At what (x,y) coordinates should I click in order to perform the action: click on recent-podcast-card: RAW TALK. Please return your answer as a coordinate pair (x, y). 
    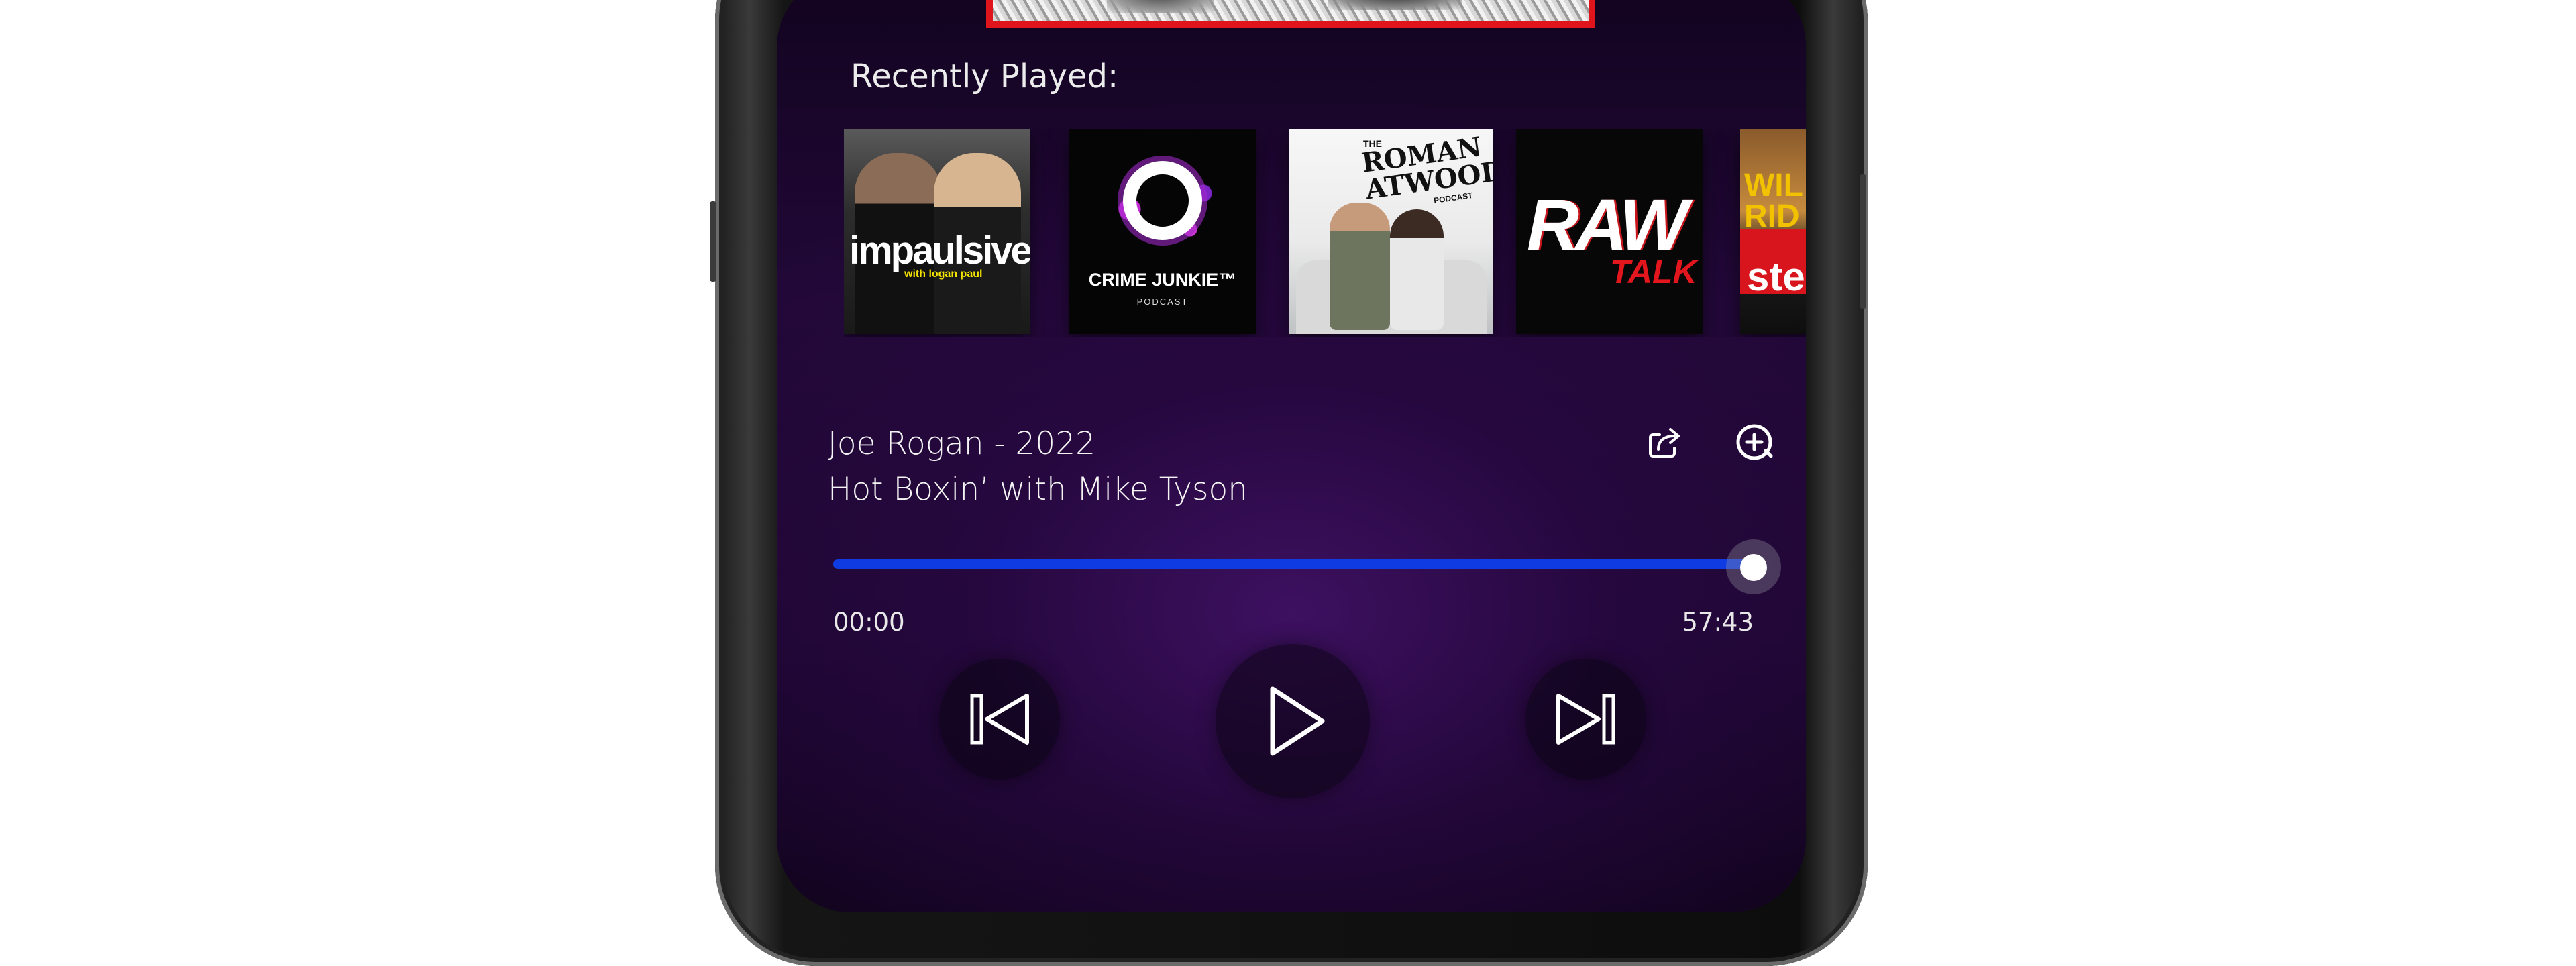
    Looking at the image, I should click on (1609, 231).